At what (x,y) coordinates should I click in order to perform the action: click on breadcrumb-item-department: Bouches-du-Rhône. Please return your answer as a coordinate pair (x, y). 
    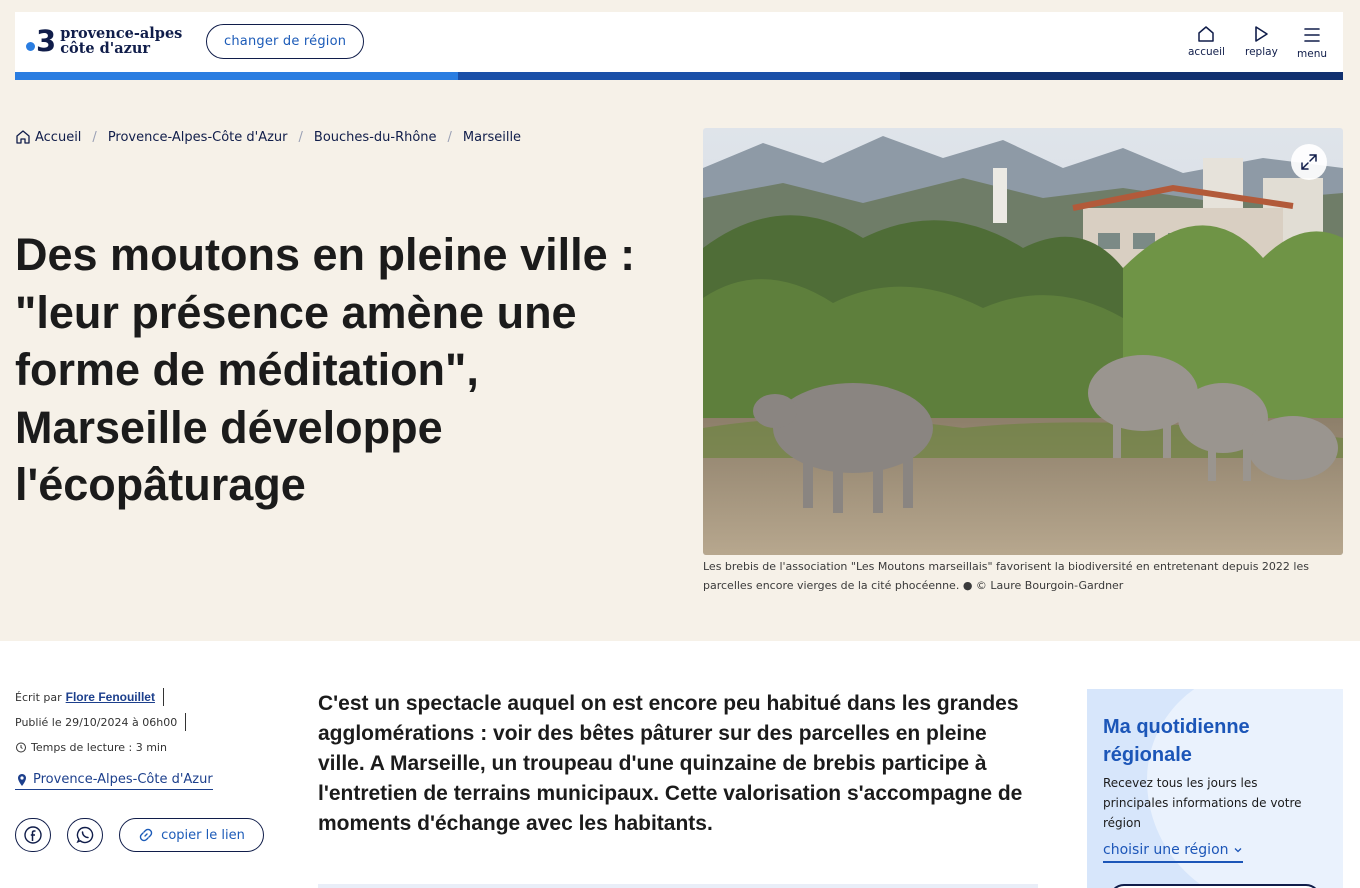
    Looking at the image, I should click on (375, 137).